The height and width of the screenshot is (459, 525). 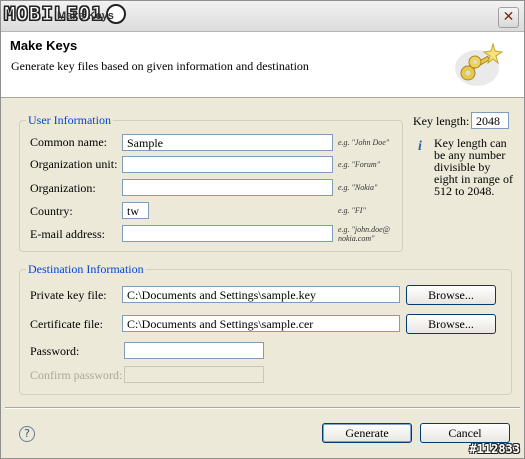 I want to click on cancel-button: Cancel, so click(x=465, y=433).